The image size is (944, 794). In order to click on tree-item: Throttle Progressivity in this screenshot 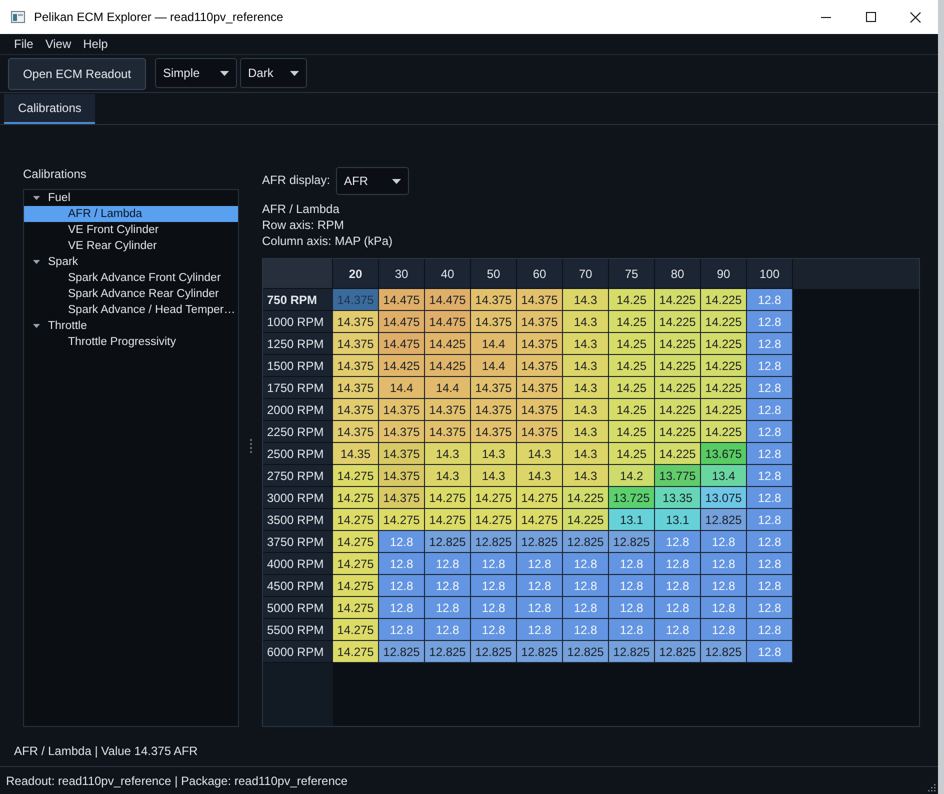, I will do `click(131, 342)`.